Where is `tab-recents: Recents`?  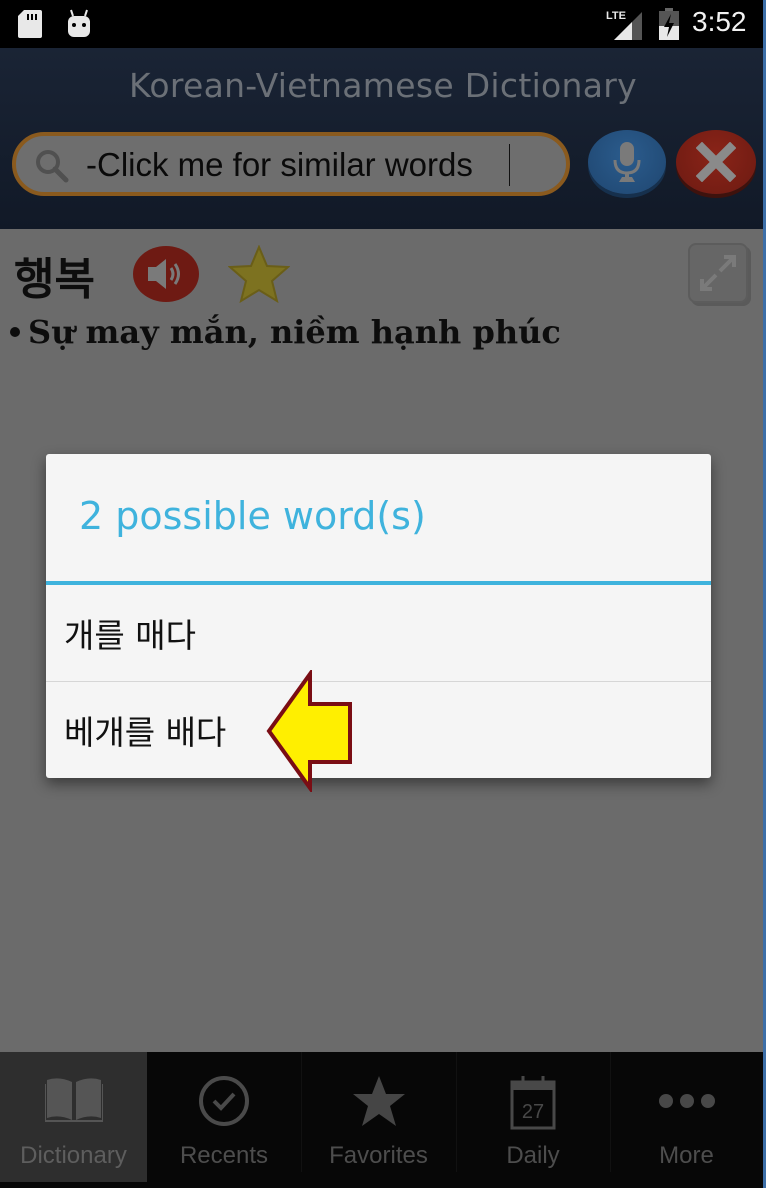 tab-recents: Recents is located at coordinates (224, 1117).